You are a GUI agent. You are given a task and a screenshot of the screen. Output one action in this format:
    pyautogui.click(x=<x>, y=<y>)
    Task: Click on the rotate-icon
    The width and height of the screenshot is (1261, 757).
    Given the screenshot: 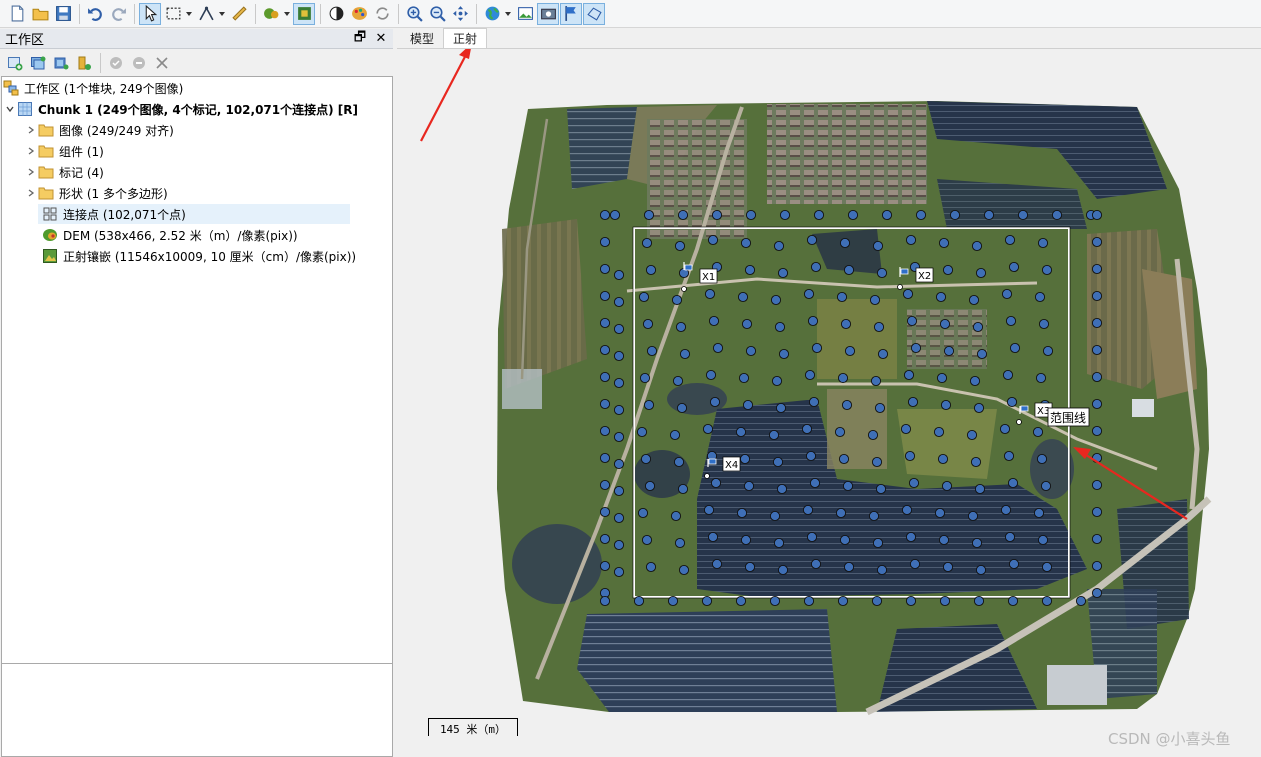 What is the action you would take?
    pyautogui.click(x=382, y=14)
    